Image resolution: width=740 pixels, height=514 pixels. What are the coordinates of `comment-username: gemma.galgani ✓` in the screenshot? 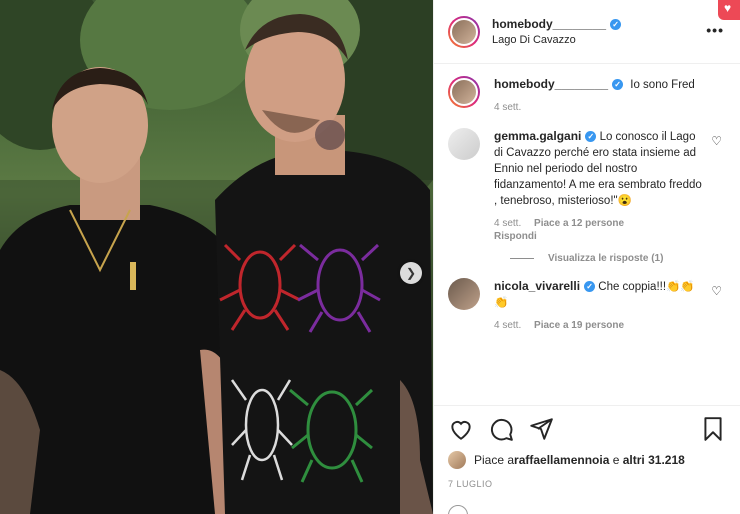 It's located at (545, 136).